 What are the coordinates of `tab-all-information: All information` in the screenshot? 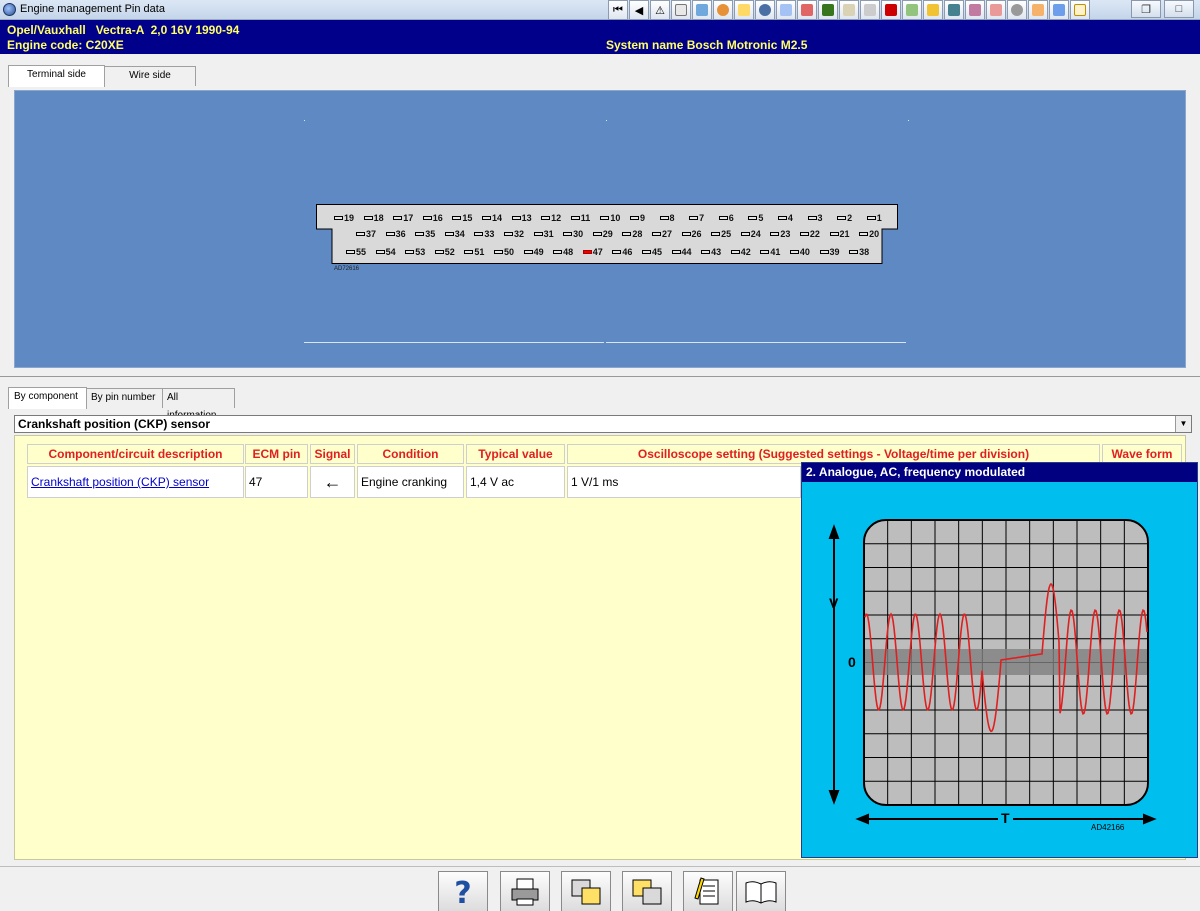 It's located at (198, 404).